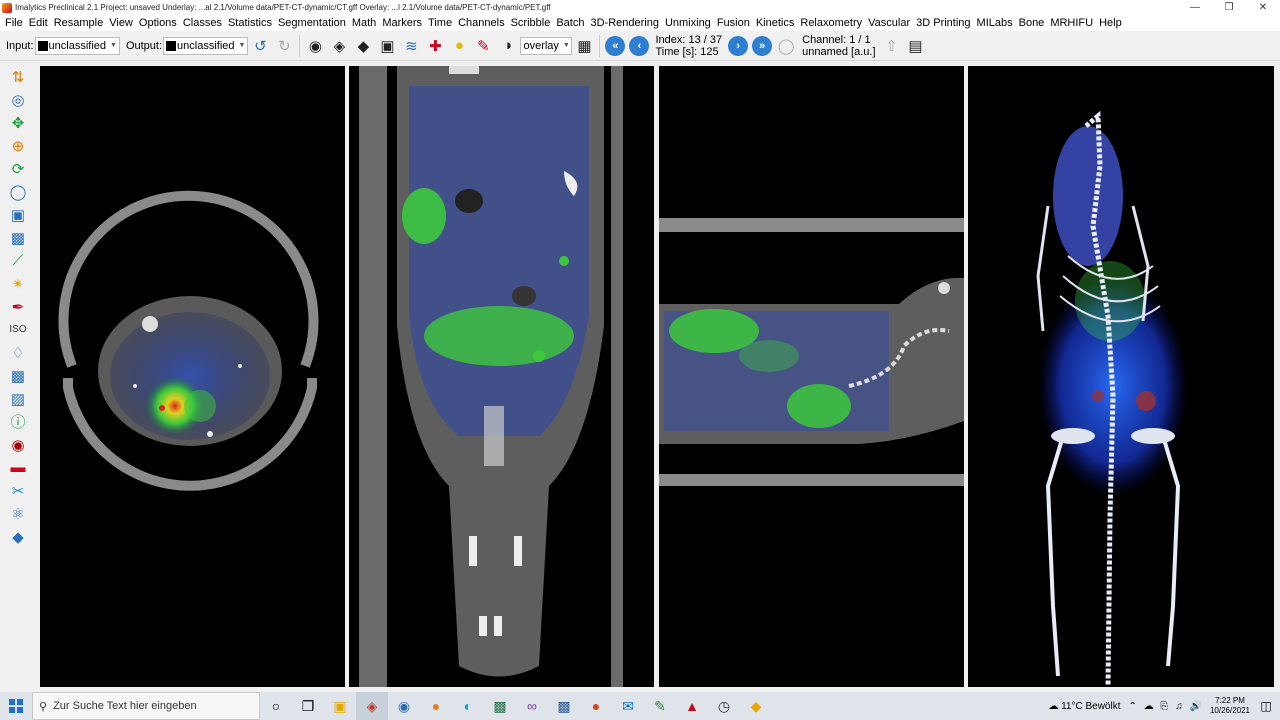 The image size is (1280, 720). Describe the element at coordinates (18, 514) in the screenshot. I see `atom-icon: ⚛` at that location.